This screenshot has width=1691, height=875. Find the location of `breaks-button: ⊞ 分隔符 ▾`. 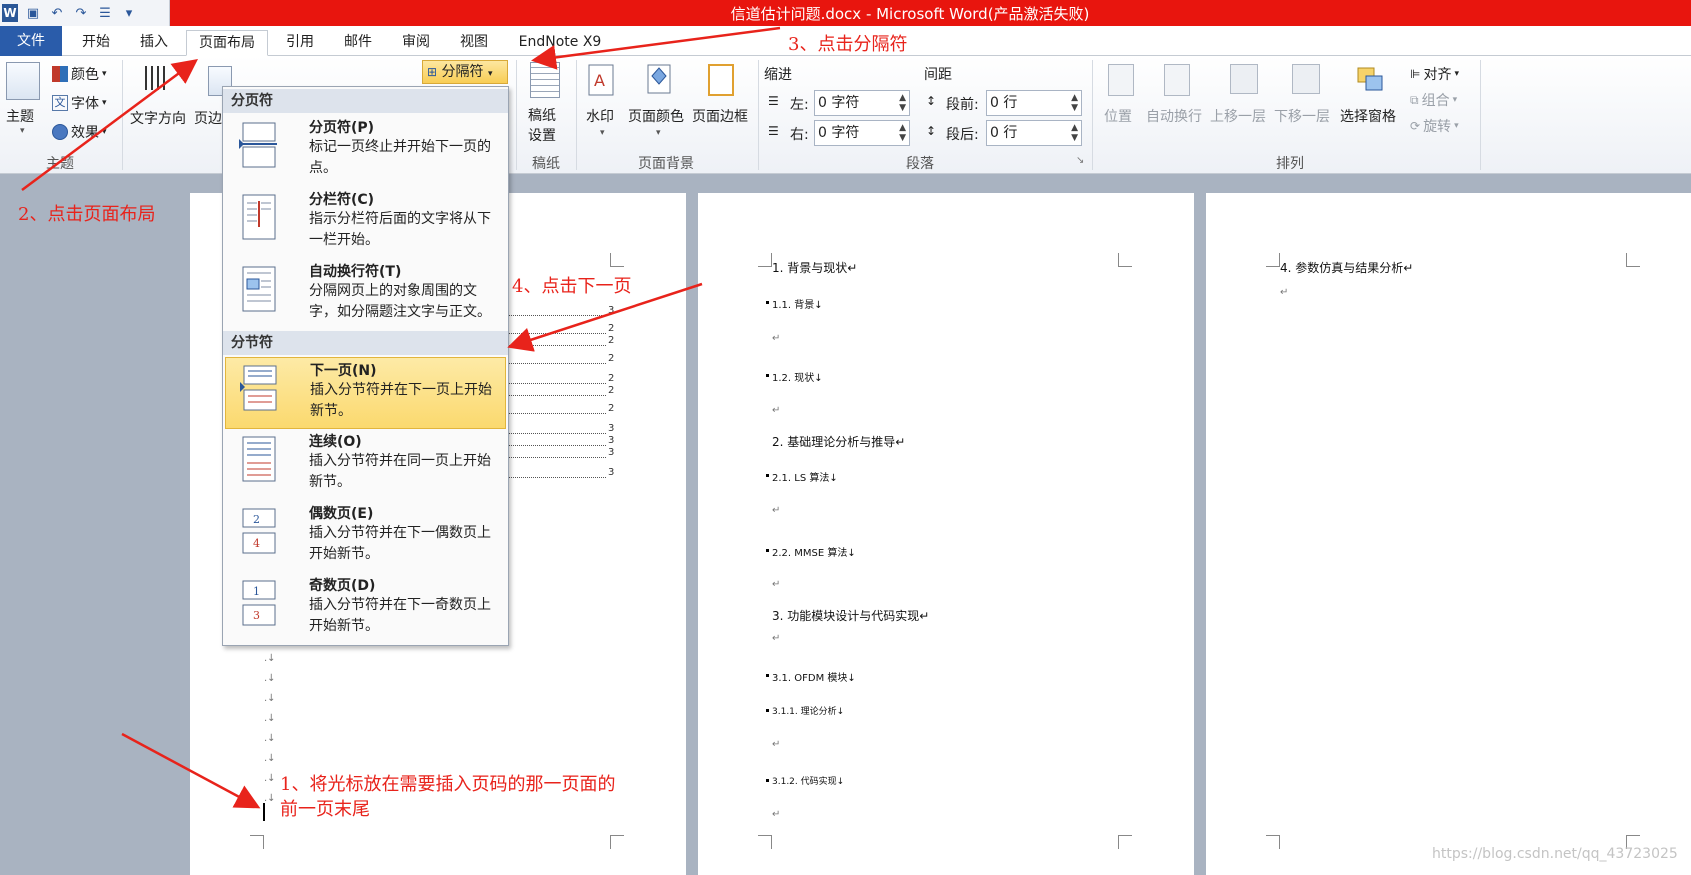

breaks-button: ⊞ 分隔符 ▾ is located at coordinates (465, 72).